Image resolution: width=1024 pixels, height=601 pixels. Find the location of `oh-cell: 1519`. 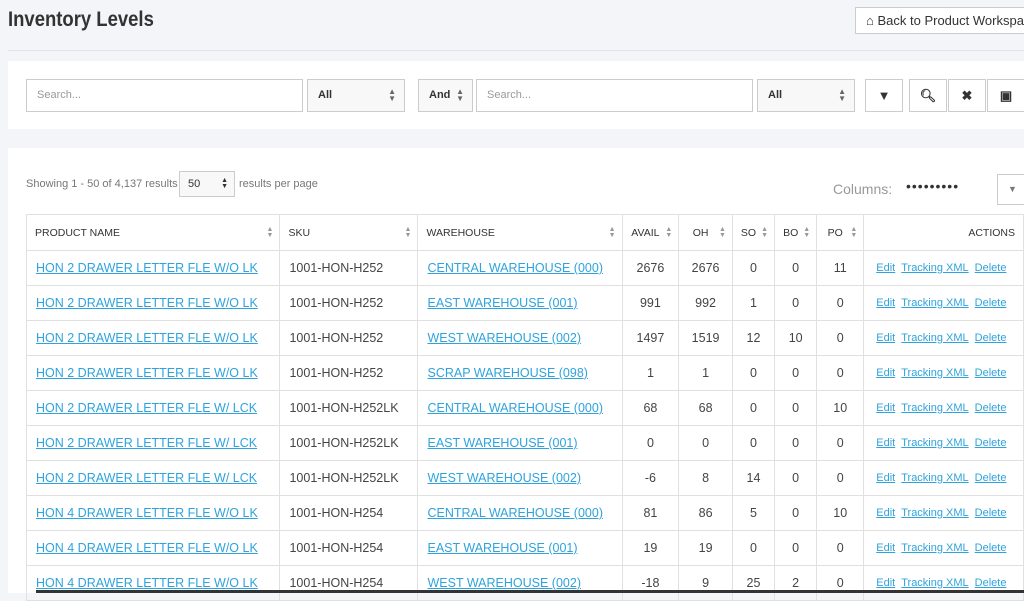

oh-cell: 1519 is located at coordinates (705, 338).